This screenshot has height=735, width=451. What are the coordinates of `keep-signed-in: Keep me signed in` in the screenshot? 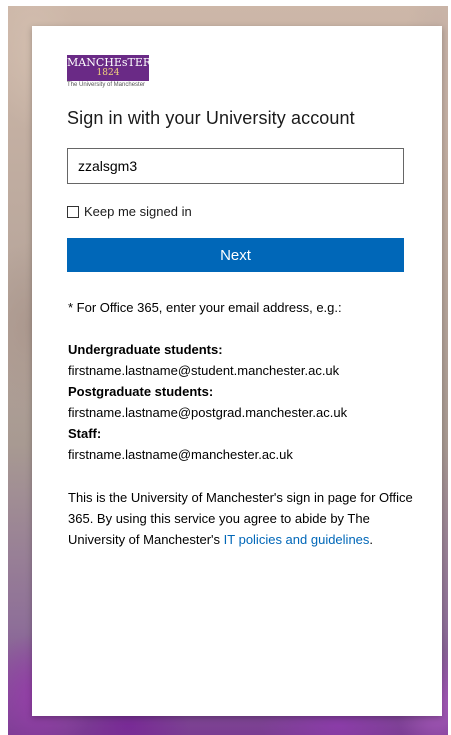 It's located at (129, 211).